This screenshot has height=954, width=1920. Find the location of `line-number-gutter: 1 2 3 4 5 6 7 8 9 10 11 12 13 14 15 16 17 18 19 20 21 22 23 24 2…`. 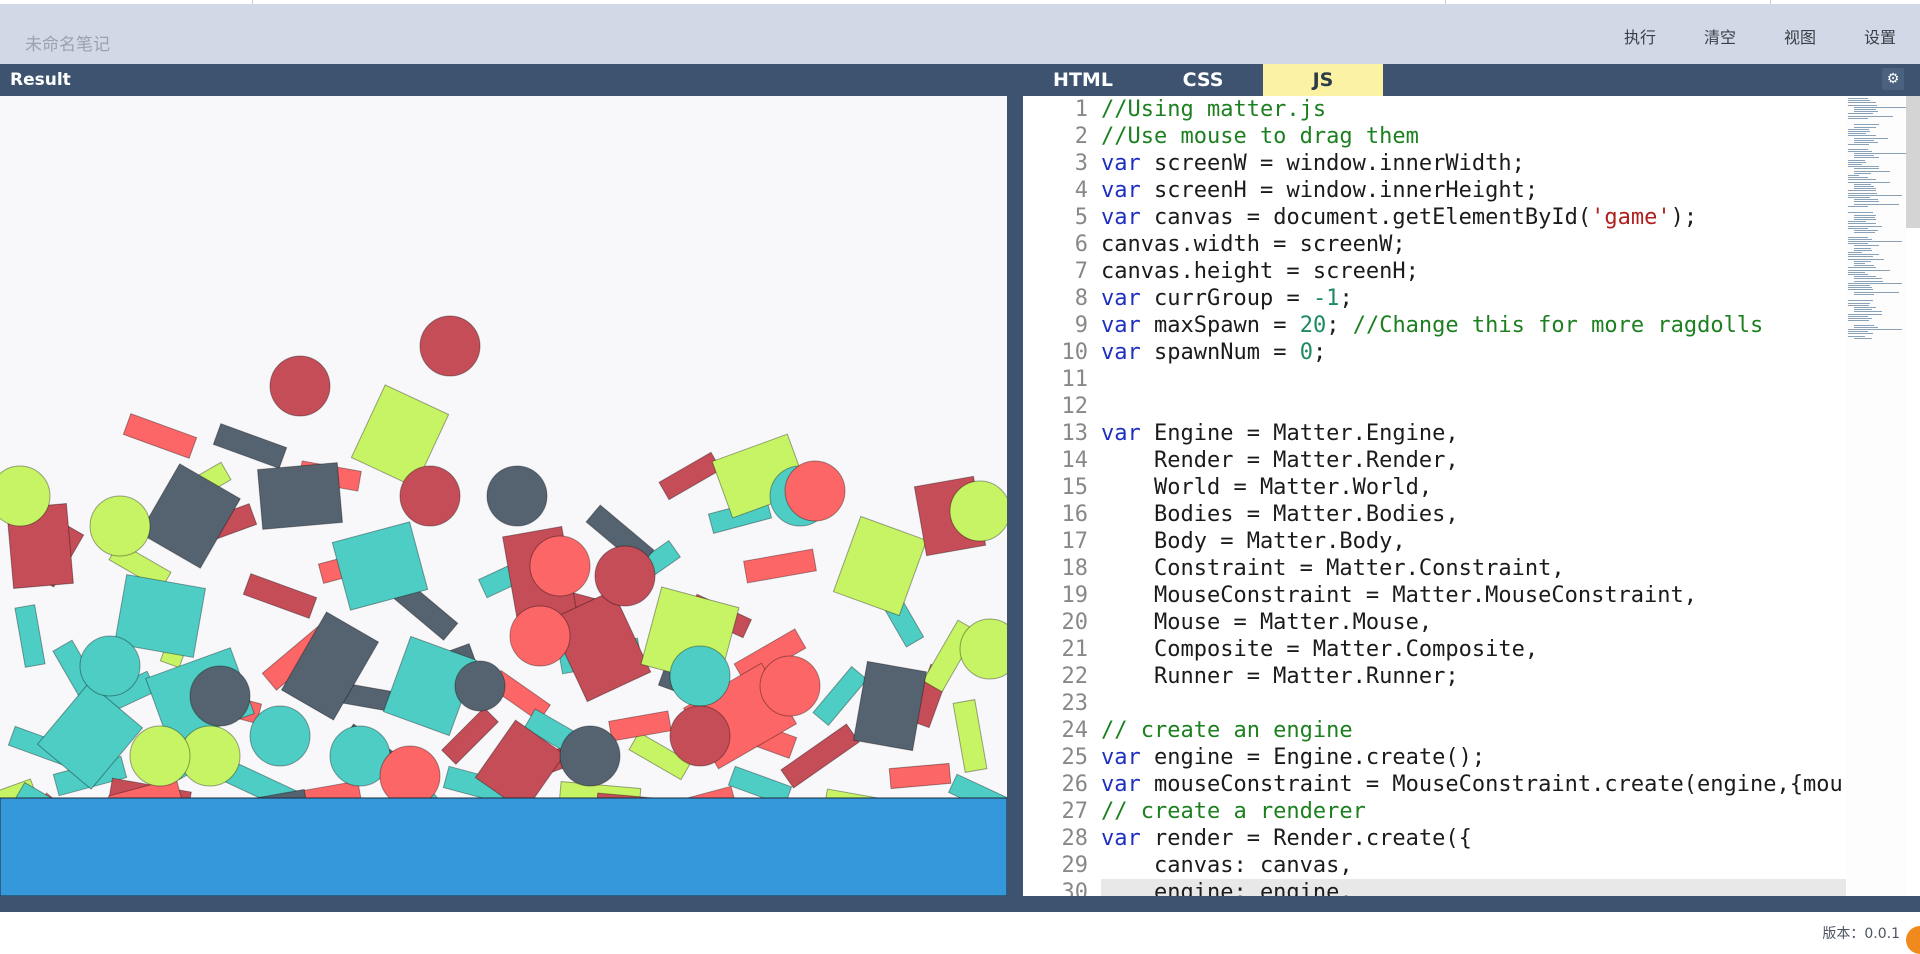

line-number-gutter: 1 2 3 4 5 6 7 8 9 10 11 12 13 14 15 16 17 18 19 20 21 22 23 24 2… is located at coordinates (1056, 496).